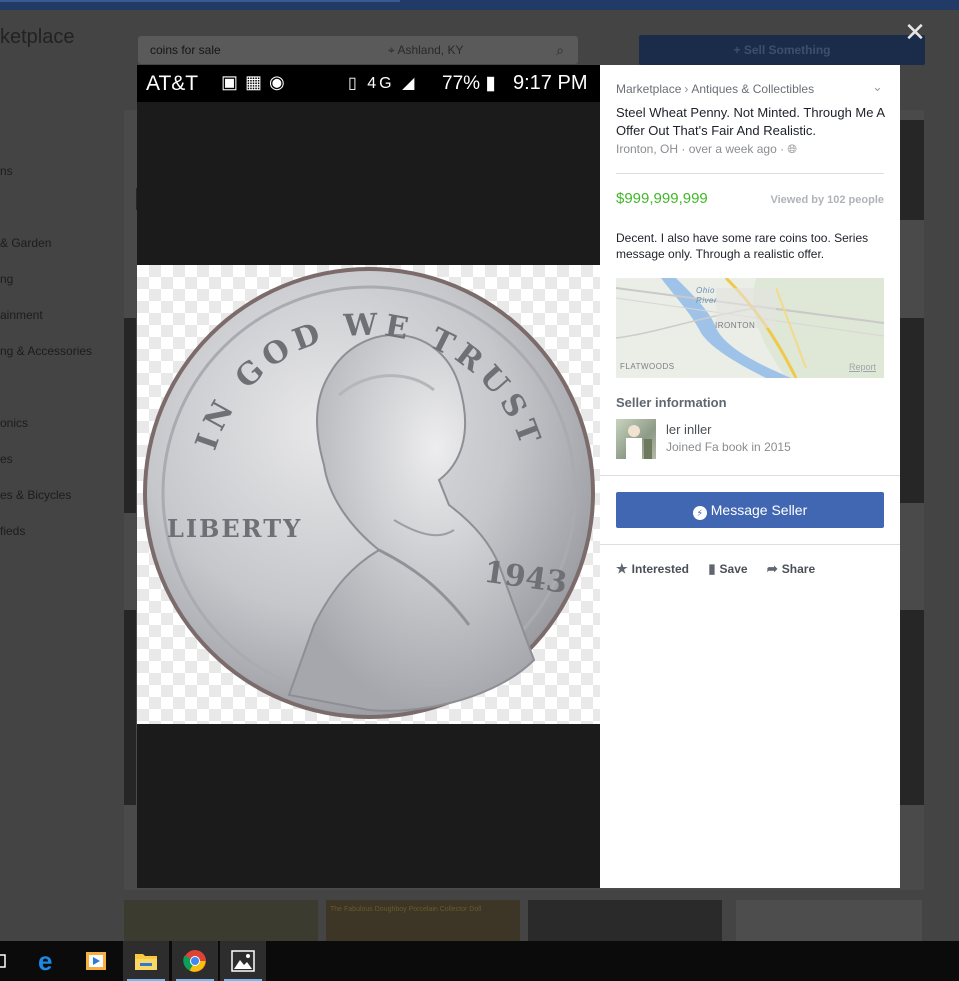 Image resolution: width=959 pixels, height=981 pixels. Describe the element at coordinates (759, 510) in the screenshot. I see `message-seller-label: Message Seller` at that location.